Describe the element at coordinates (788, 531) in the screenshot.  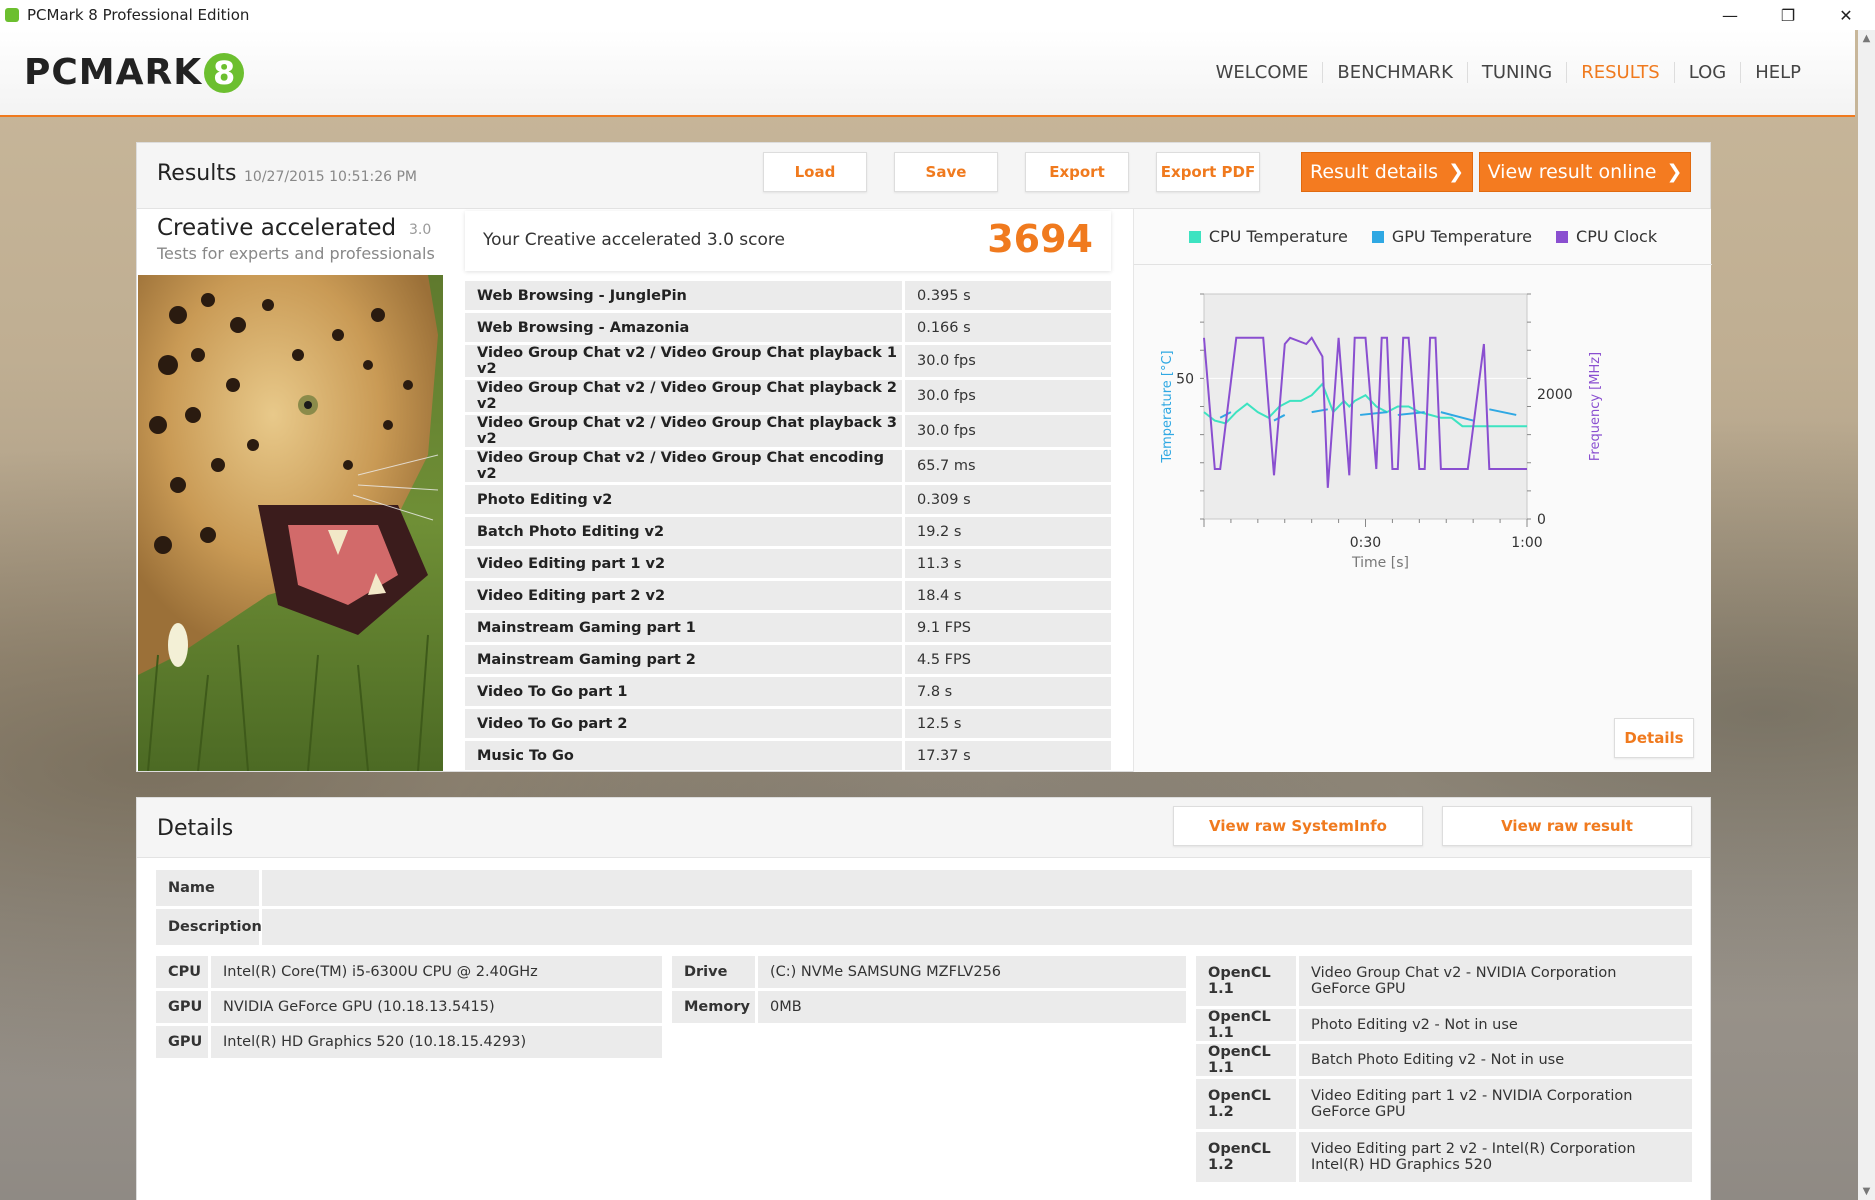
I see `score-row: Batch Photo Editing v2 19.2 s` at that location.